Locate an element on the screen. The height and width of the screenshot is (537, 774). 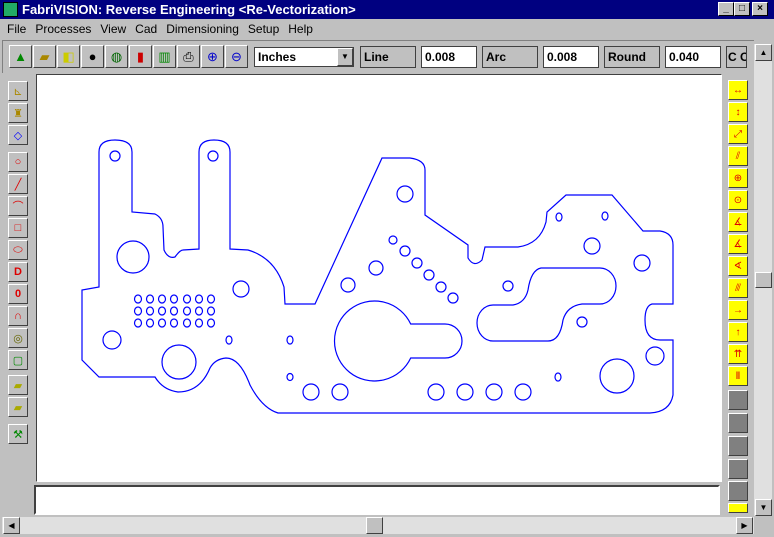
command-output-box is located at coordinates (377, 500).